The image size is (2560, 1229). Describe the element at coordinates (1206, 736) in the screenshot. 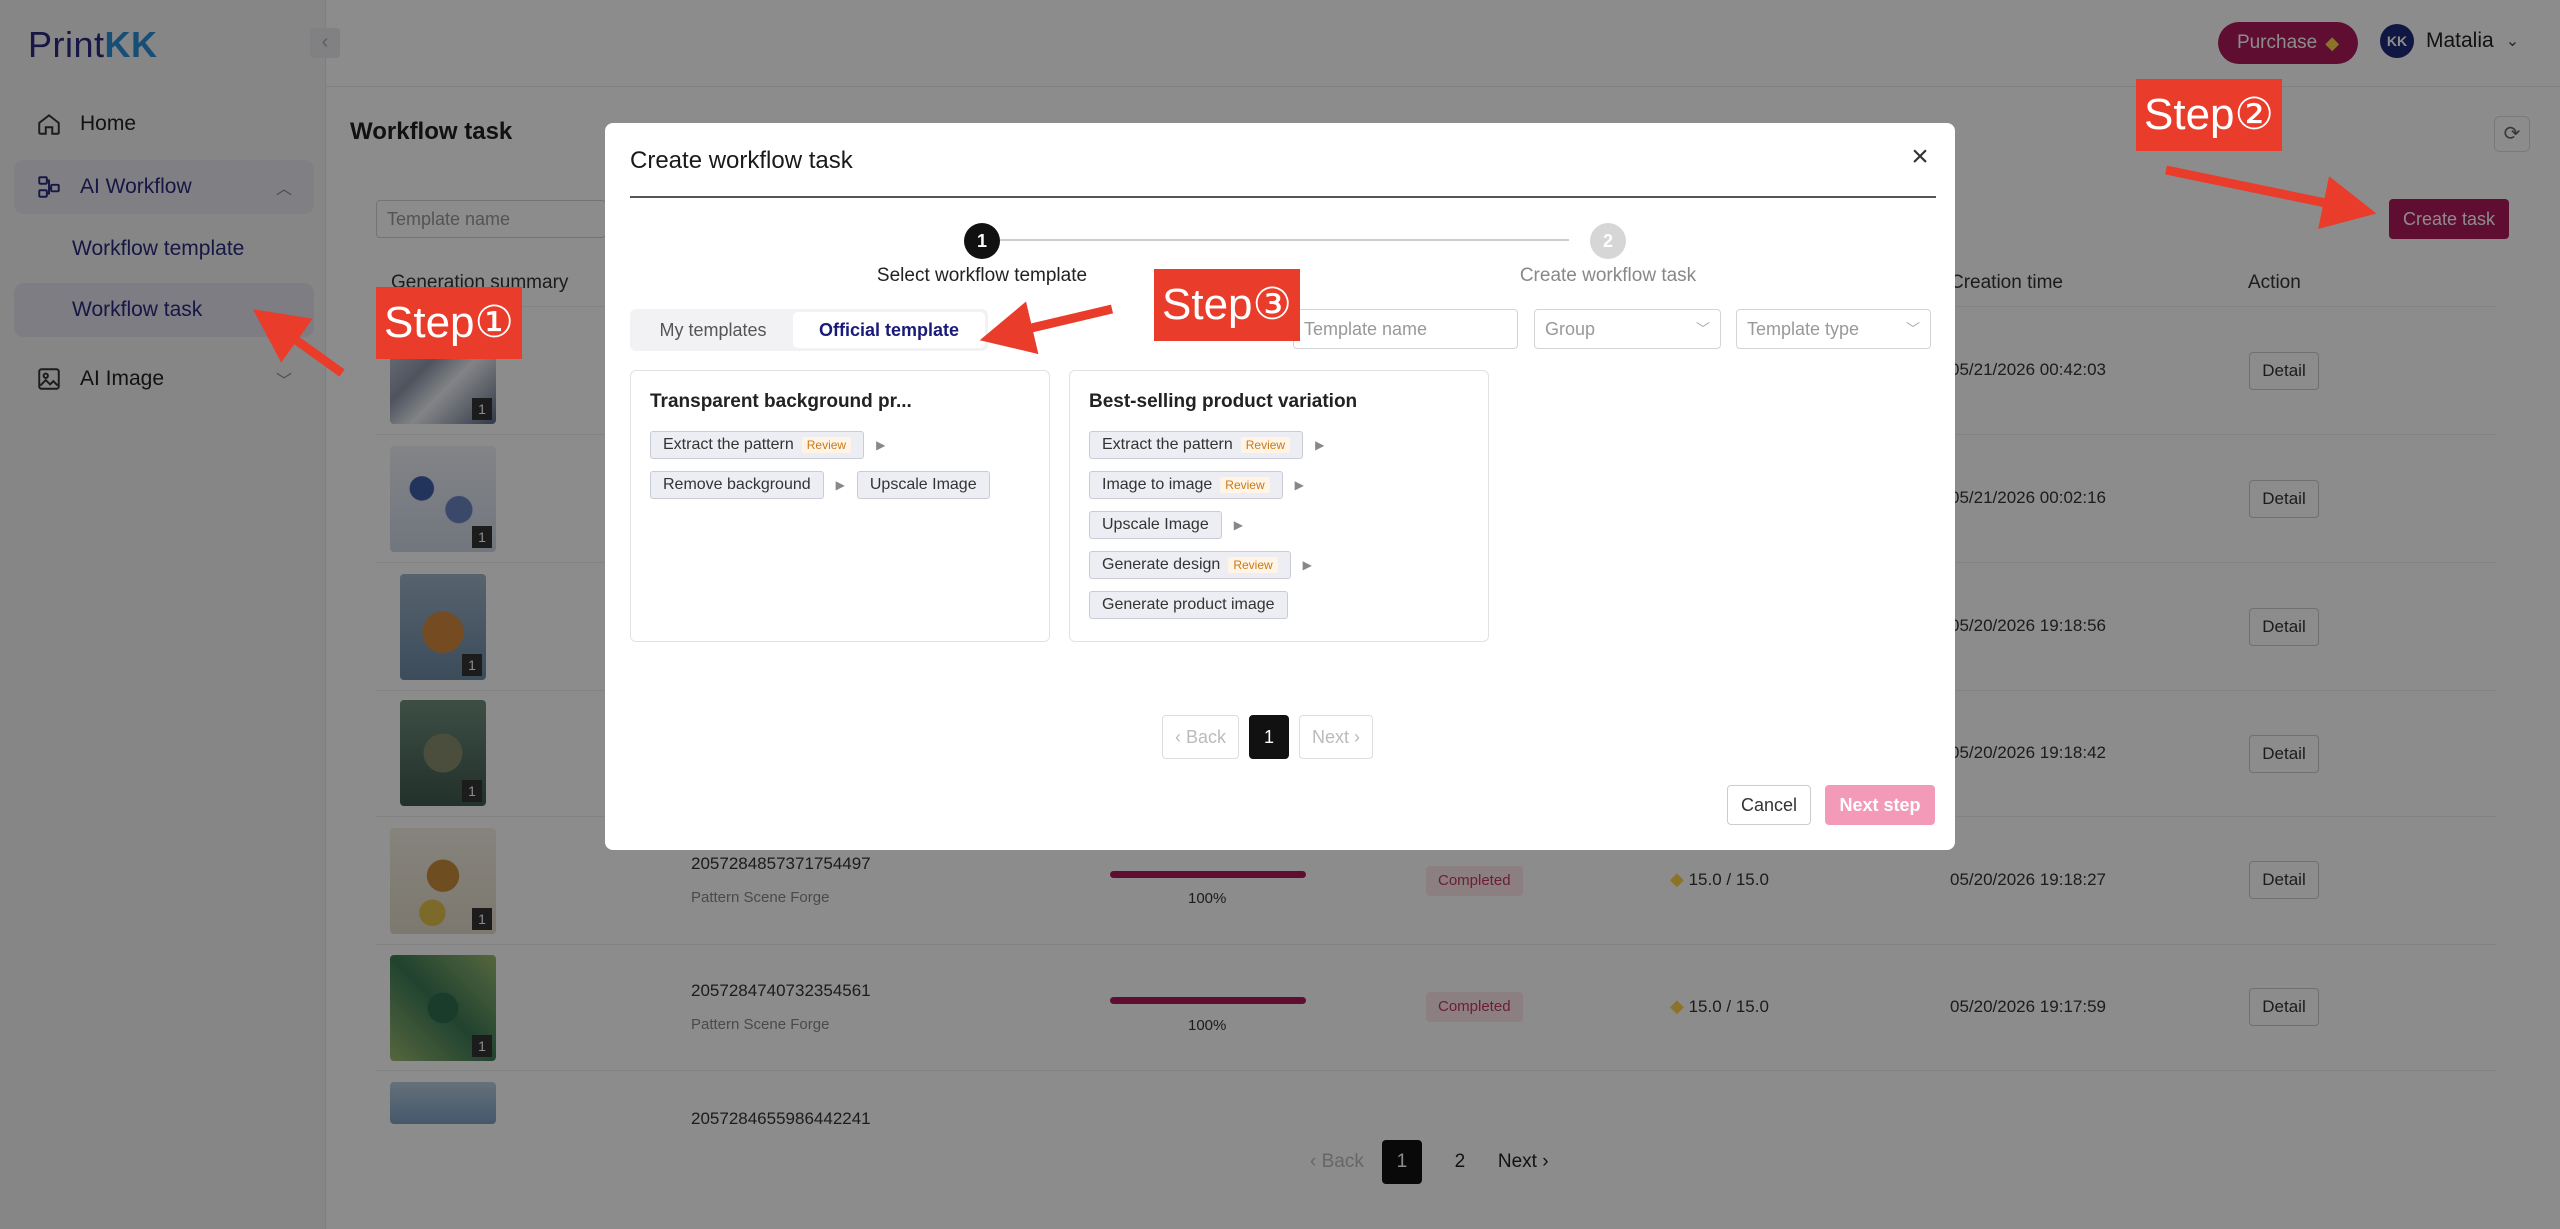

I see `pagination-back-label: Back` at that location.